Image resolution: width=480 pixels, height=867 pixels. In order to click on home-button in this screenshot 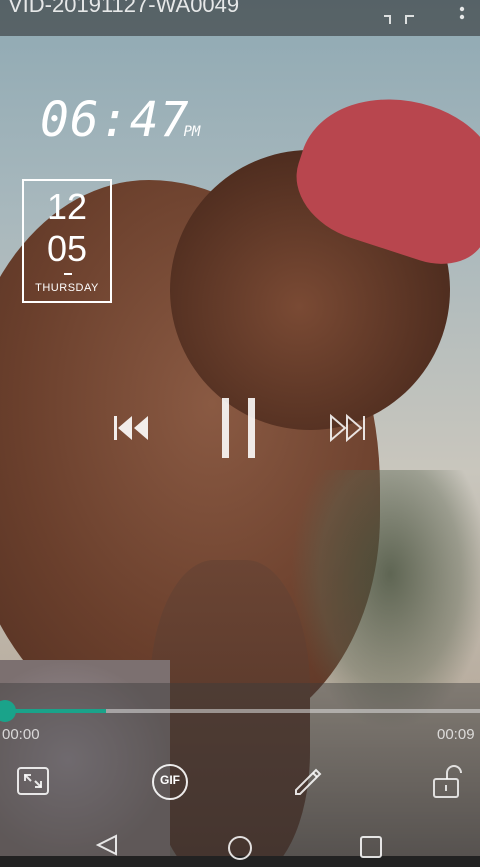, I will do `click(240, 848)`.